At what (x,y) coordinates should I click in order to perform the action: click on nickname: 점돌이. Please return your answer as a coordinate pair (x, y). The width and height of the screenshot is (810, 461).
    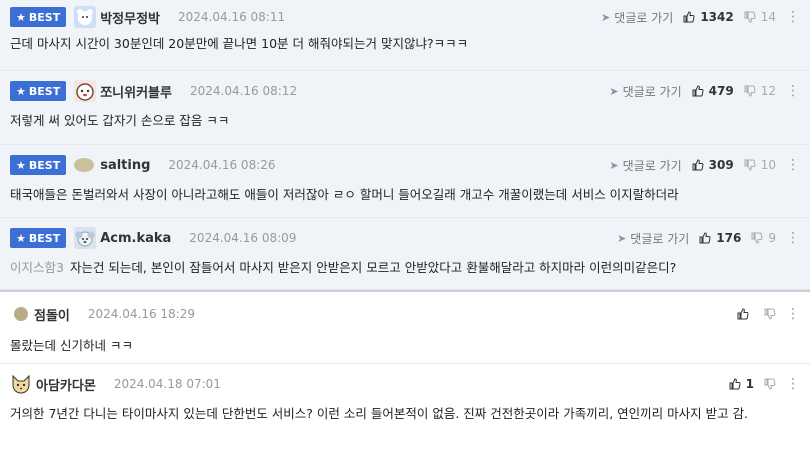
    Looking at the image, I should click on (52, 314).